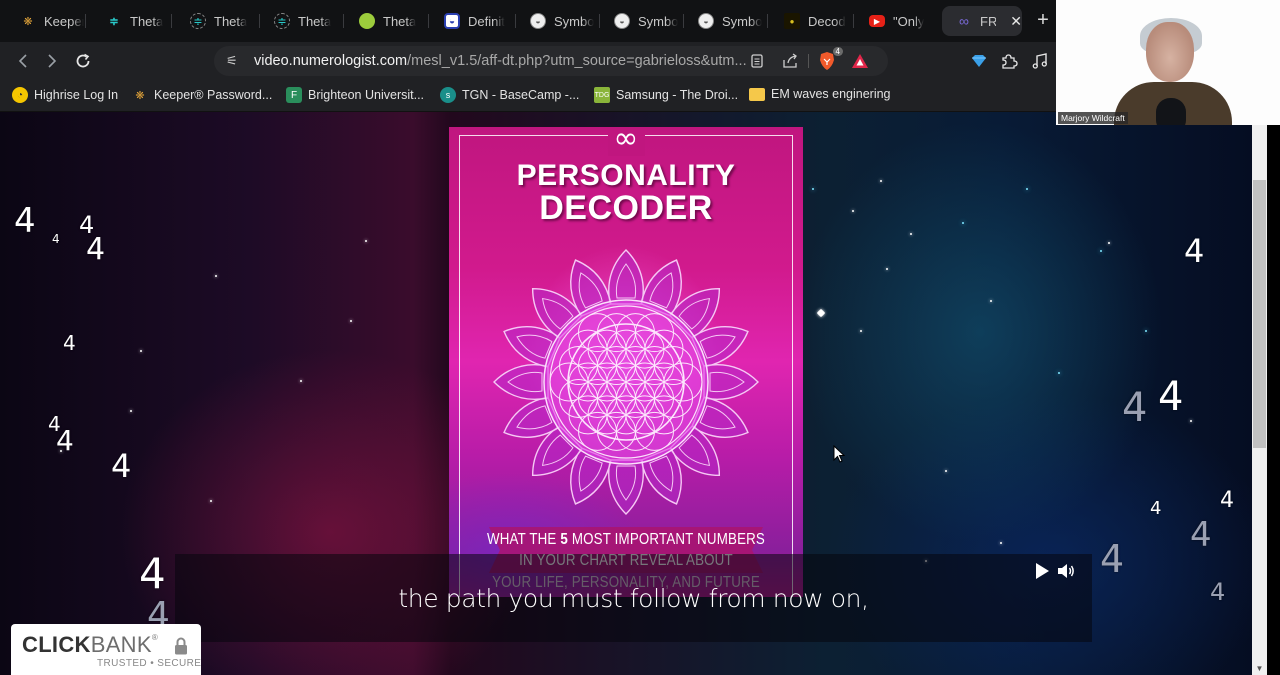  What do you see at coordinates (23, 61) in the screenshot?
I see `back-button` at bounding box center [23, 61].